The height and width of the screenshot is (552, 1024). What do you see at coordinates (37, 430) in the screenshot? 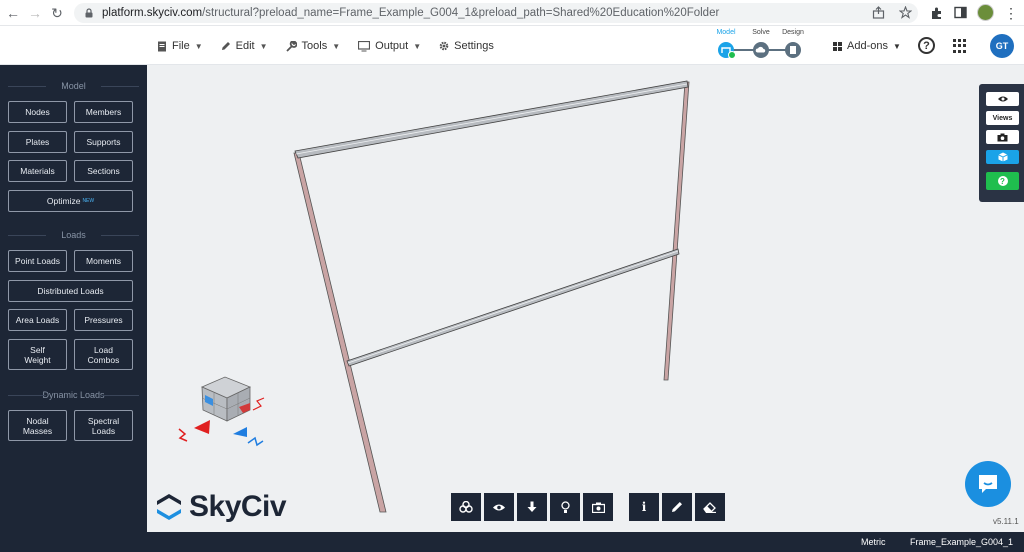
I see `nodal-masses-label-2: Masses` at bounding box center [37, 430].